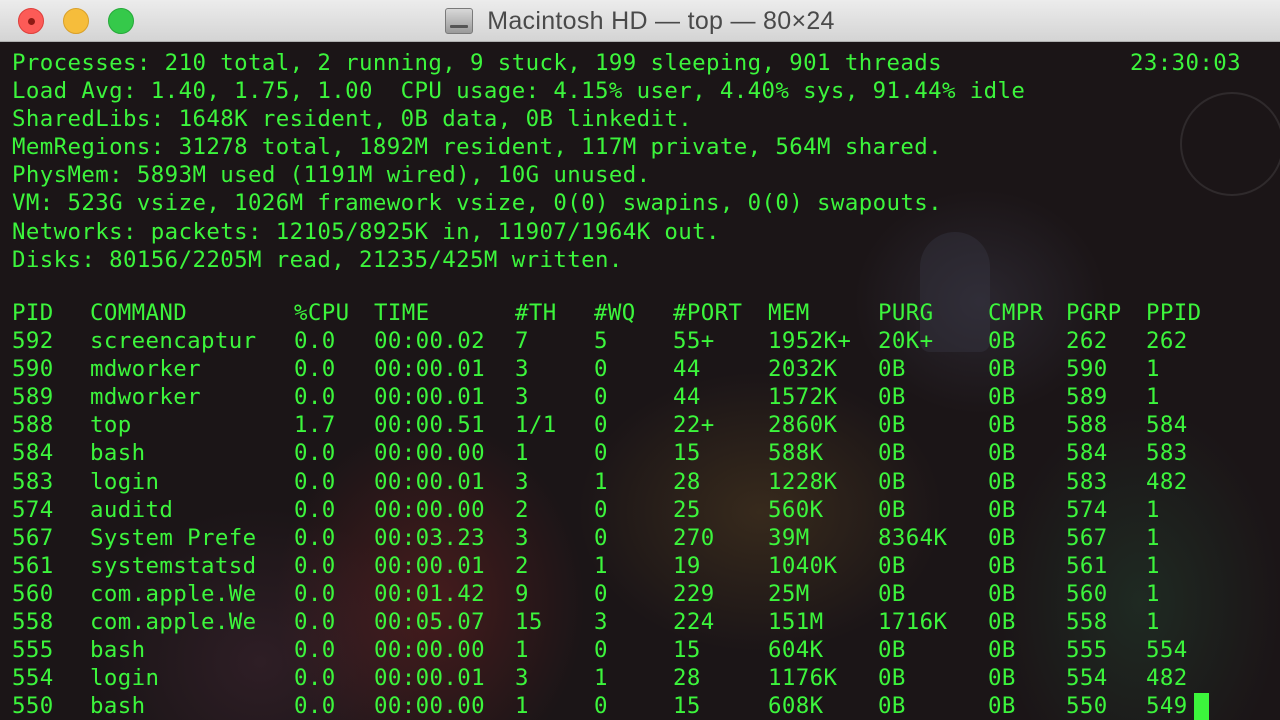  Describe the element at coordinates (146, 369) in the screenshot. I see `cell-command: mdworker` at that location.